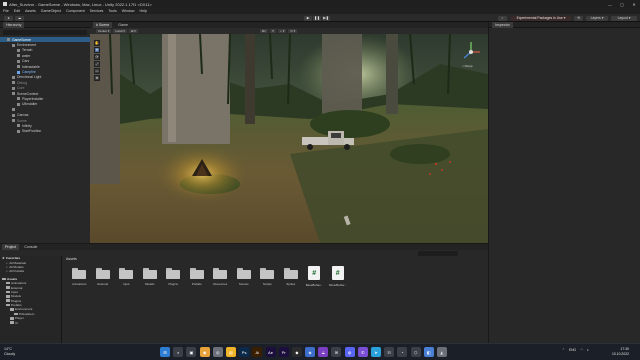  What do you see at coordinates (5, 4) in the screenshot?
I see `unity-logo-icon` at bounding box center [5, 4].